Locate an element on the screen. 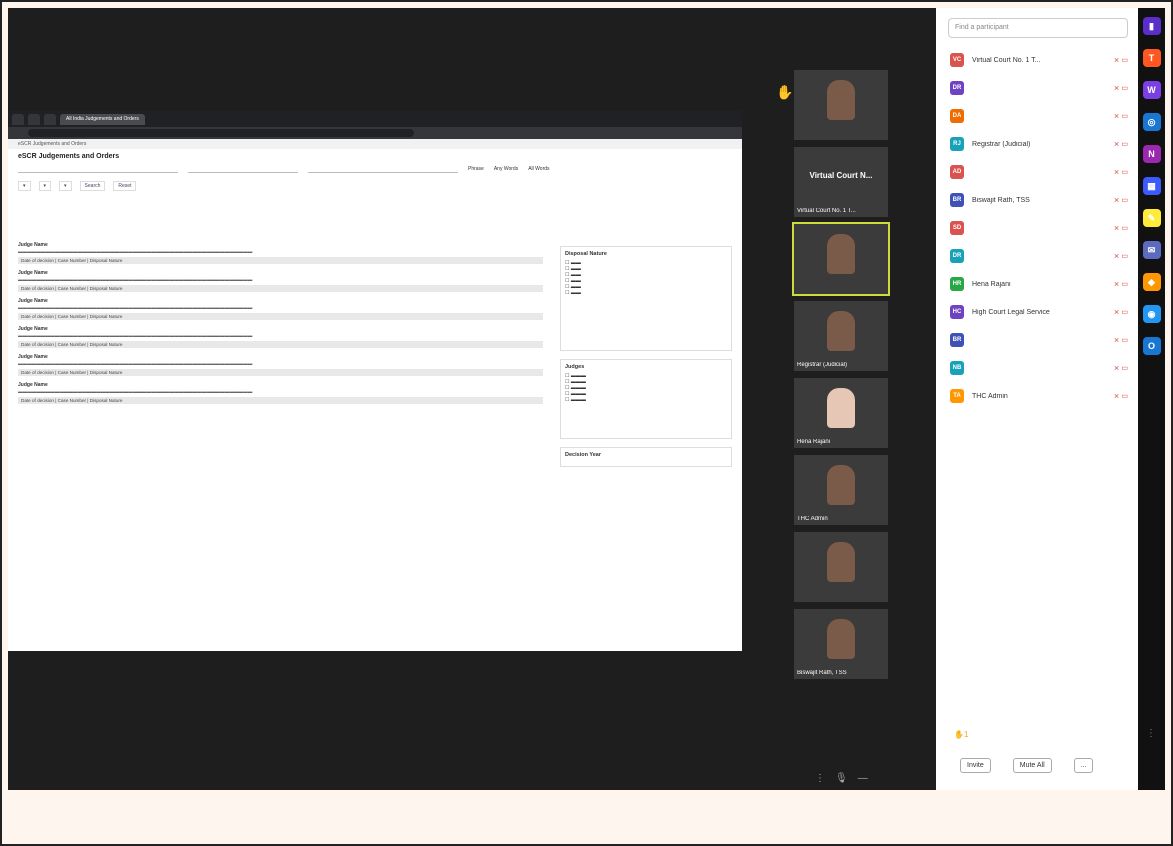 The width and height of the screenshot is (1173, 846). video-tile is located at coordinates (841, 567).